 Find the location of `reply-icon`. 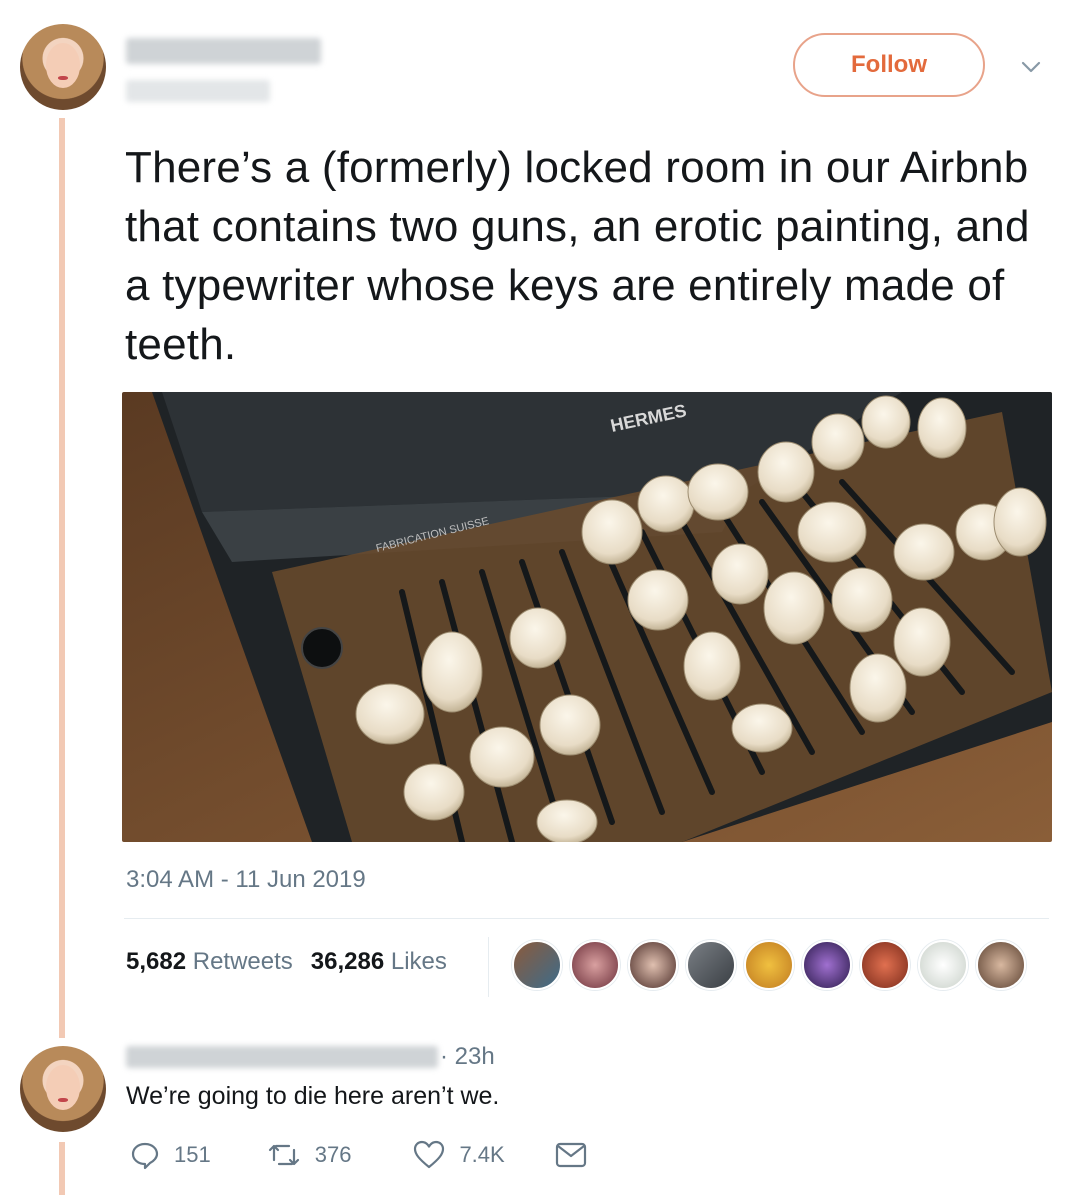

reply-icon is located at coordinates (145, 1156).